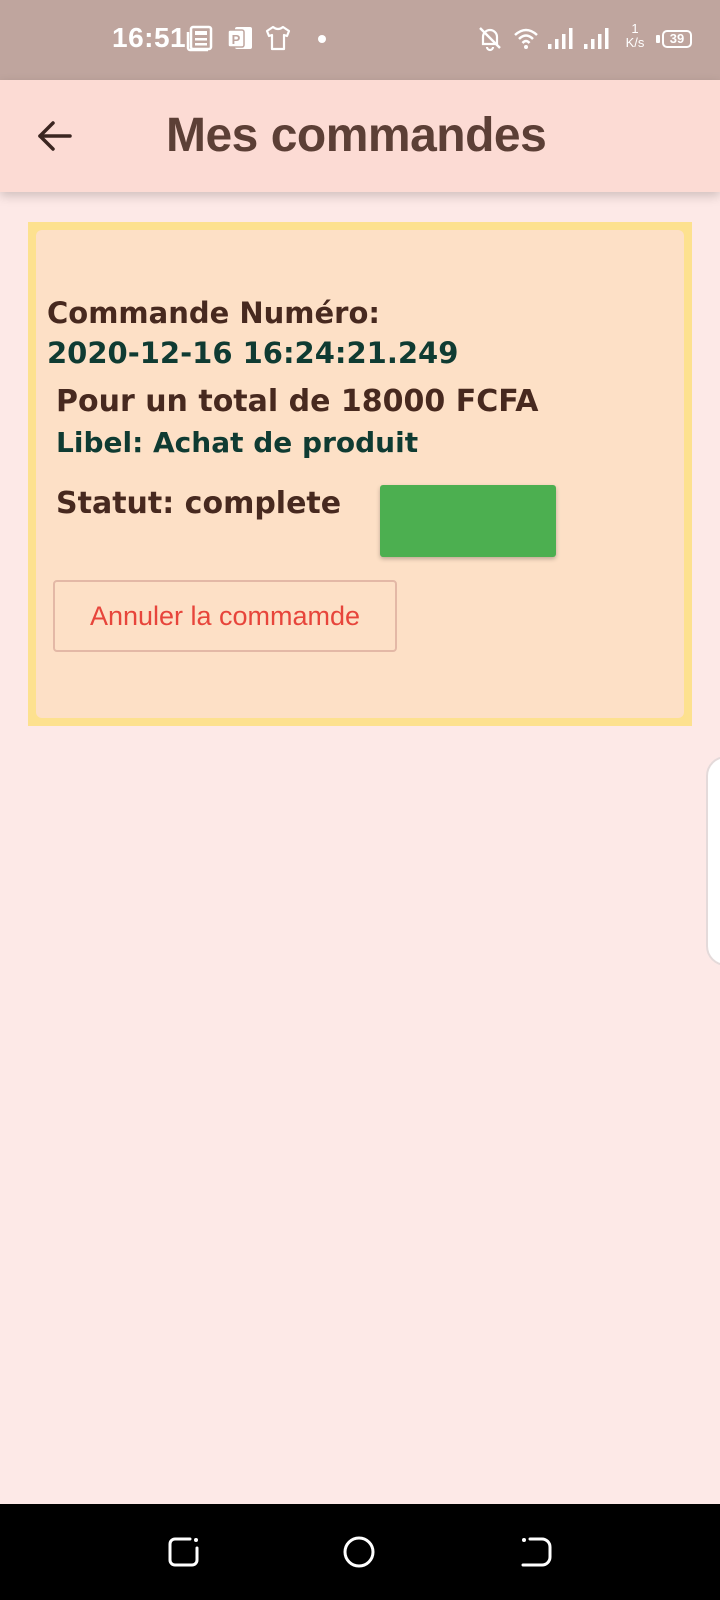 The width and height of the screenshot is (720, 1600). Describe the element at coordinates (225, 616) in the screenshot. I see `cancel-order-button: Annuler la commamde` at that location.